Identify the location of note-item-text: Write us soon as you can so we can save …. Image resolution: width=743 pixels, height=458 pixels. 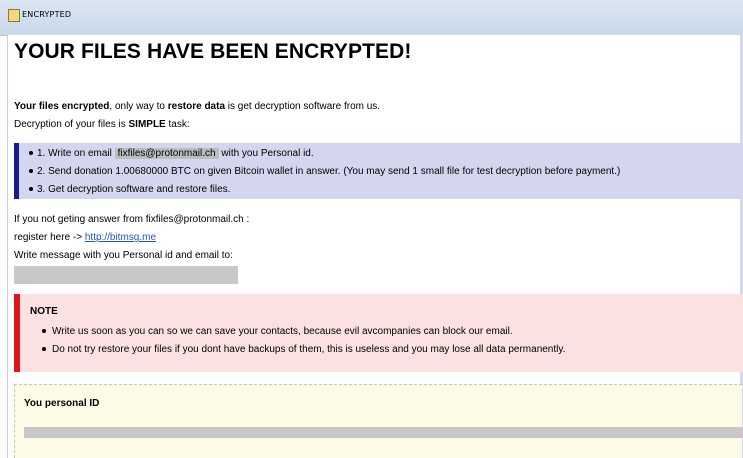
(282, 331).